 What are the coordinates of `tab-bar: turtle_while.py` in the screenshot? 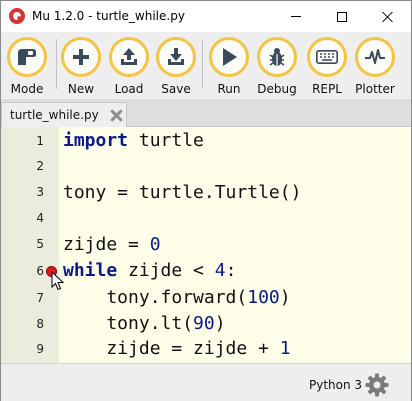 It's located at (206, 113).